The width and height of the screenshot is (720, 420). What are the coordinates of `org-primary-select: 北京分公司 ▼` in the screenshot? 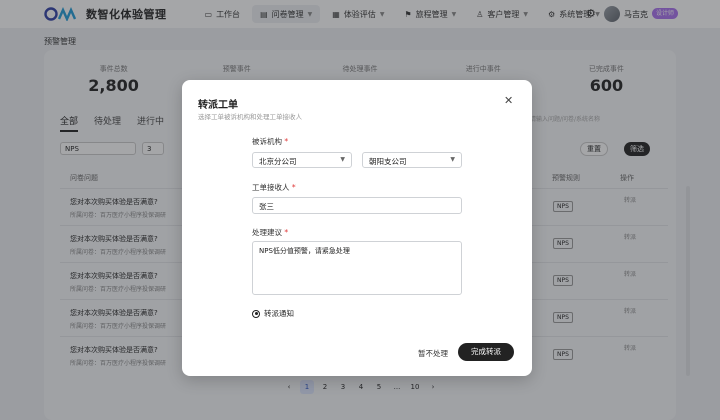 It's located at (302, 160).